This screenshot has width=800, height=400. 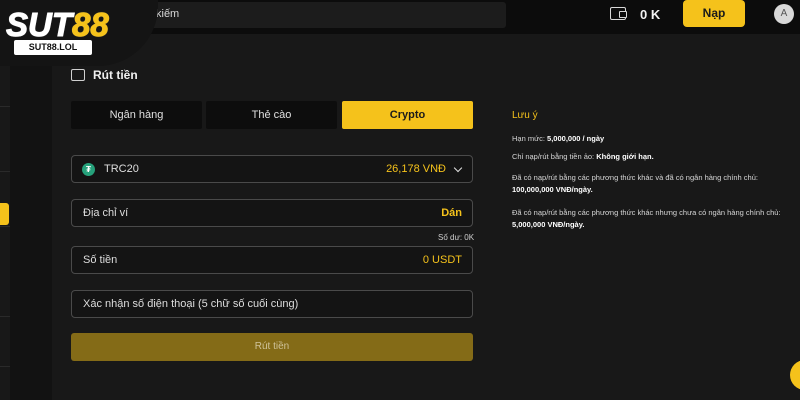 What do you see at coordinates (714, 13) in the screenshot?
I see `deposit-button: Nạp` at bounding box center [714, 13].